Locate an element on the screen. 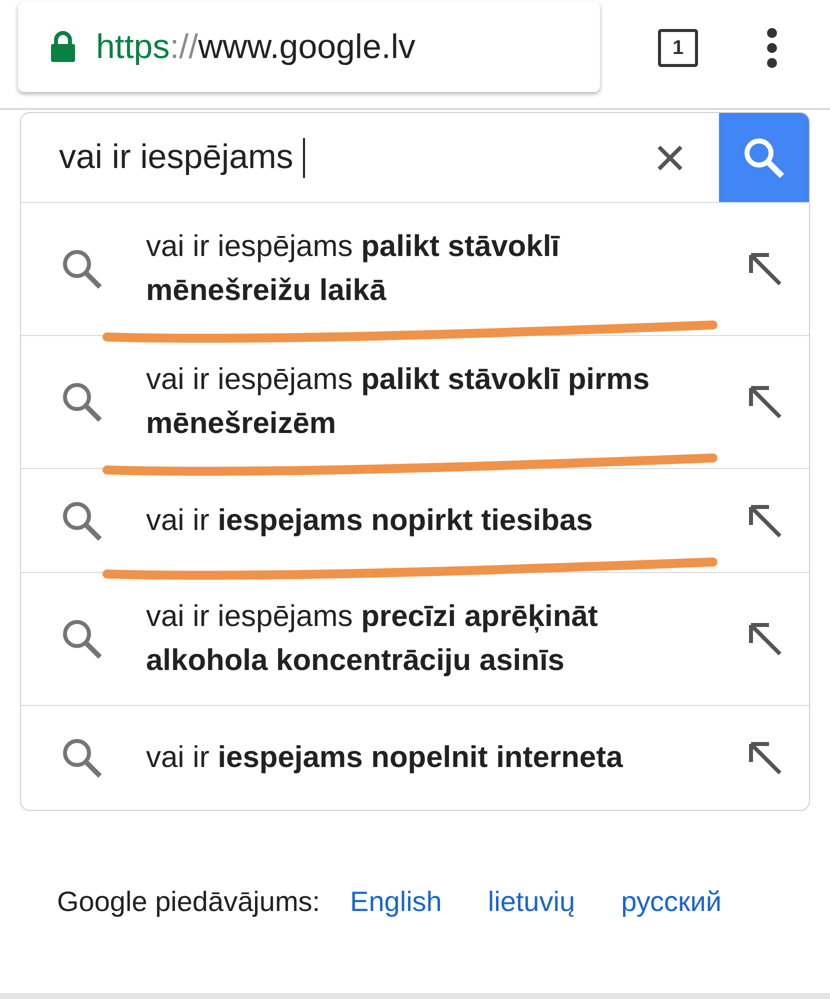 This screenshot has height=999, width=830. suggestion-text: vai ir iespējams precīzi aprēķināt alkohola koncentrāciju asinīs is located at coordinates (403, 639).